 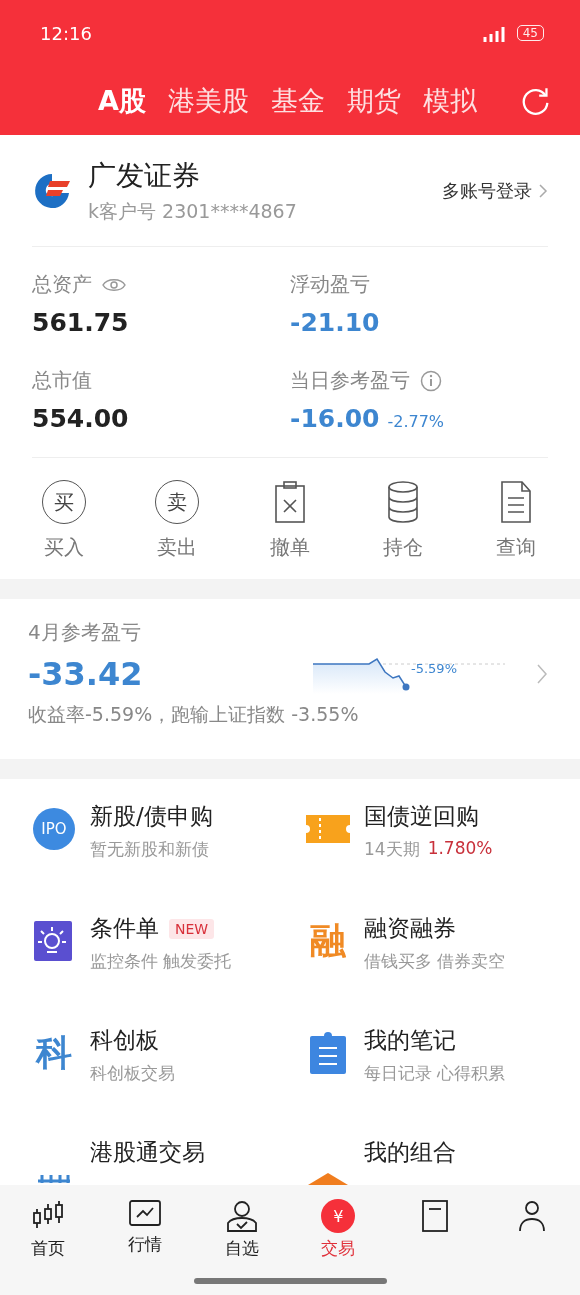 What do you see at coordinates (151, 816) in the screenshot?
I see `service-title: 新股/债申购` at bounding box center [151, 816].